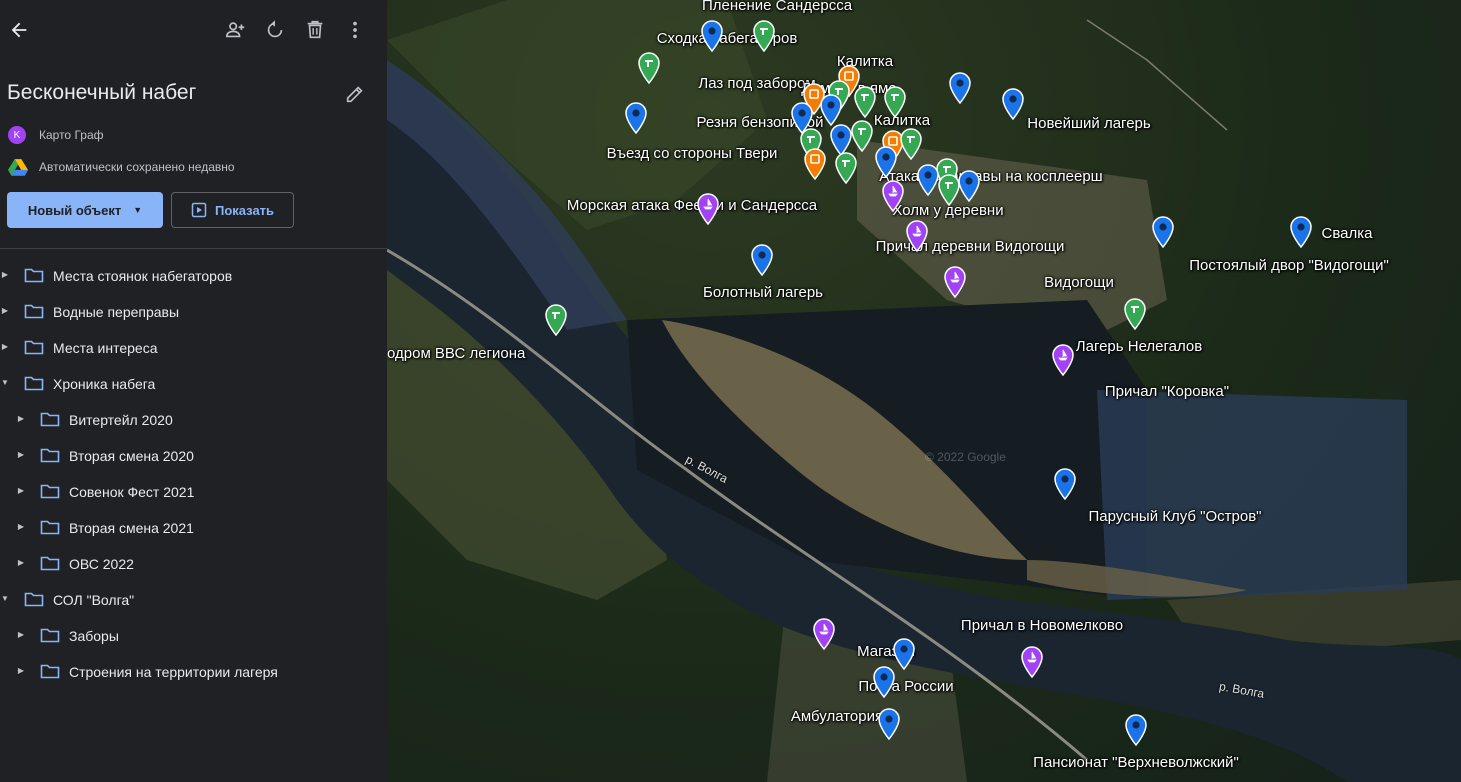 This screenshot has height=782, width=1461. I want to click on map-place-label: Лаз под забором, so click(756, 83).